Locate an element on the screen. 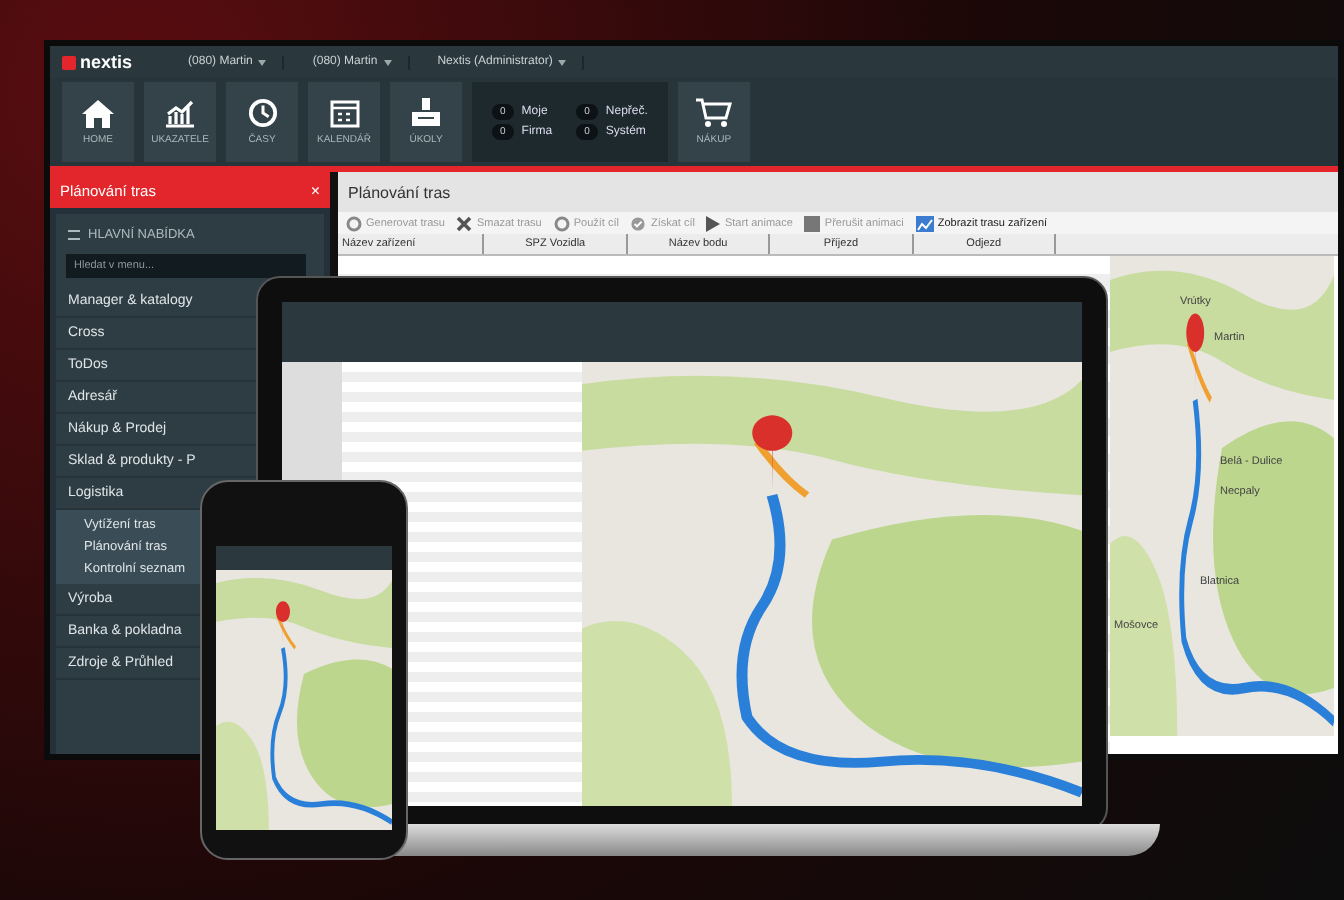 Image resolution: width=1344 pixels, height=900 pixels. app-logo: nextis is located at coordinates (106, 62).